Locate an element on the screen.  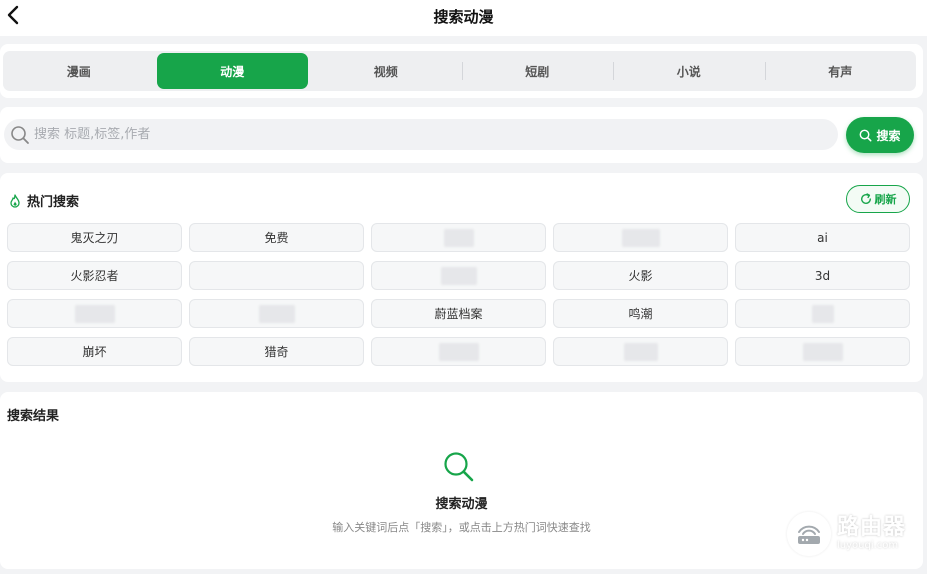
tab-short-drama: 短剧 is located at coordinates (537, 71).